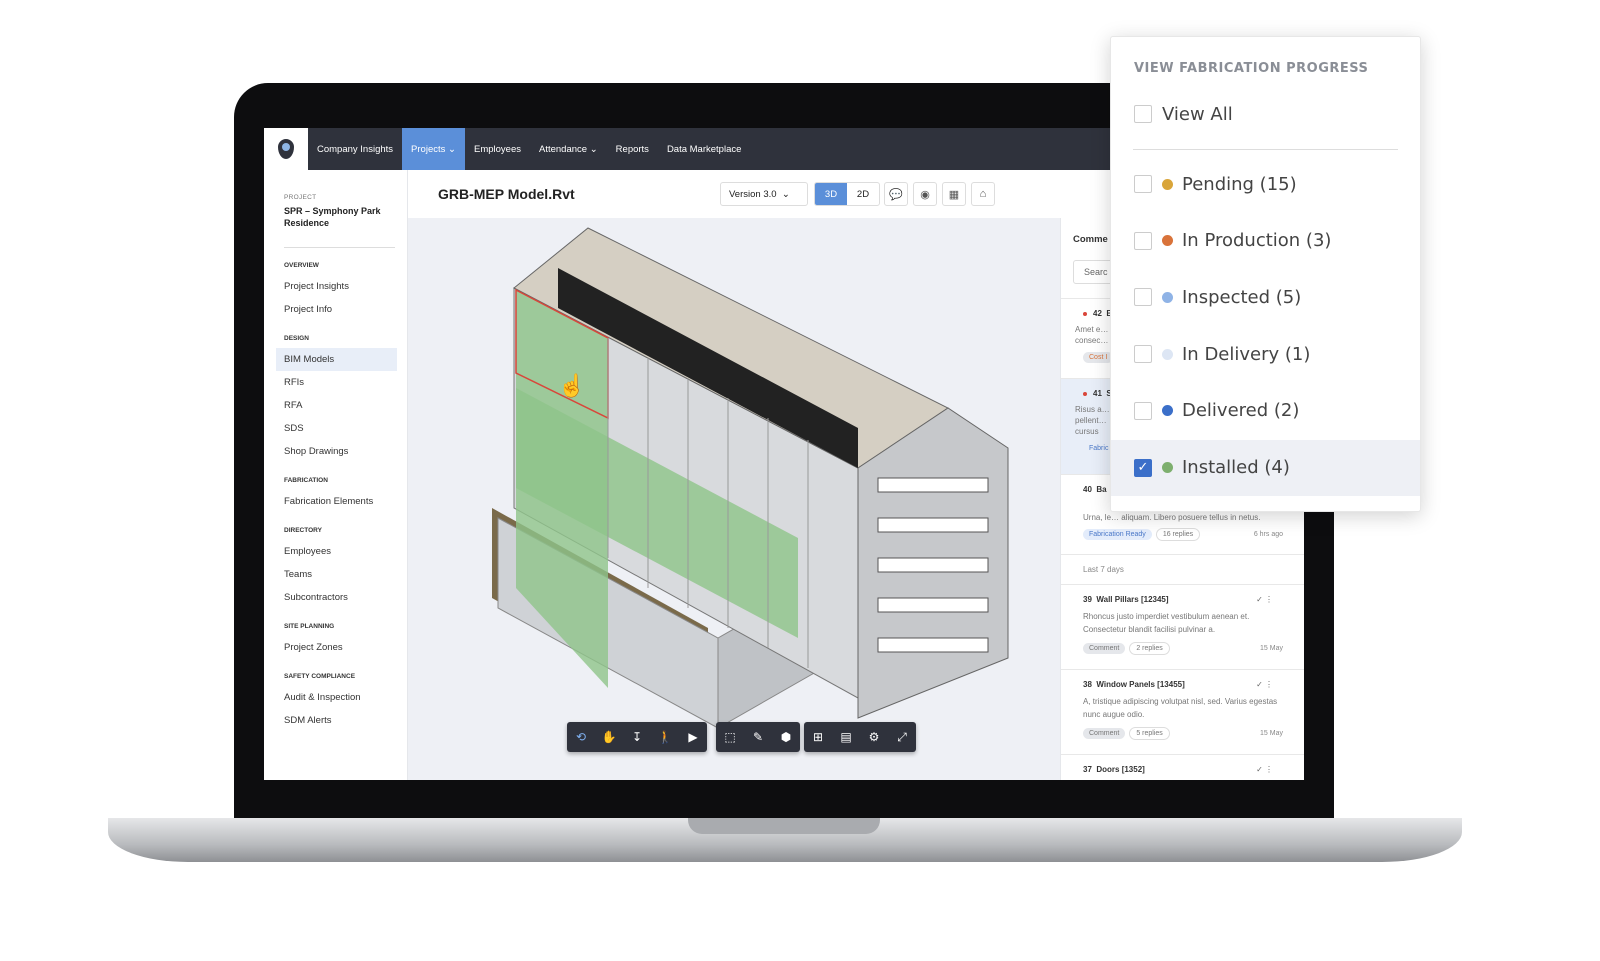  Describe the element at coordinates (320, 676) in the screenshot. I see `section-heading: SAFETY COMPLIANCE` at that location.